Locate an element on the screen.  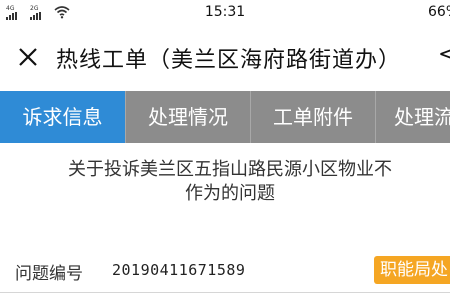
tab-attachments: 工单附件 is located at coordinates (313, 117).